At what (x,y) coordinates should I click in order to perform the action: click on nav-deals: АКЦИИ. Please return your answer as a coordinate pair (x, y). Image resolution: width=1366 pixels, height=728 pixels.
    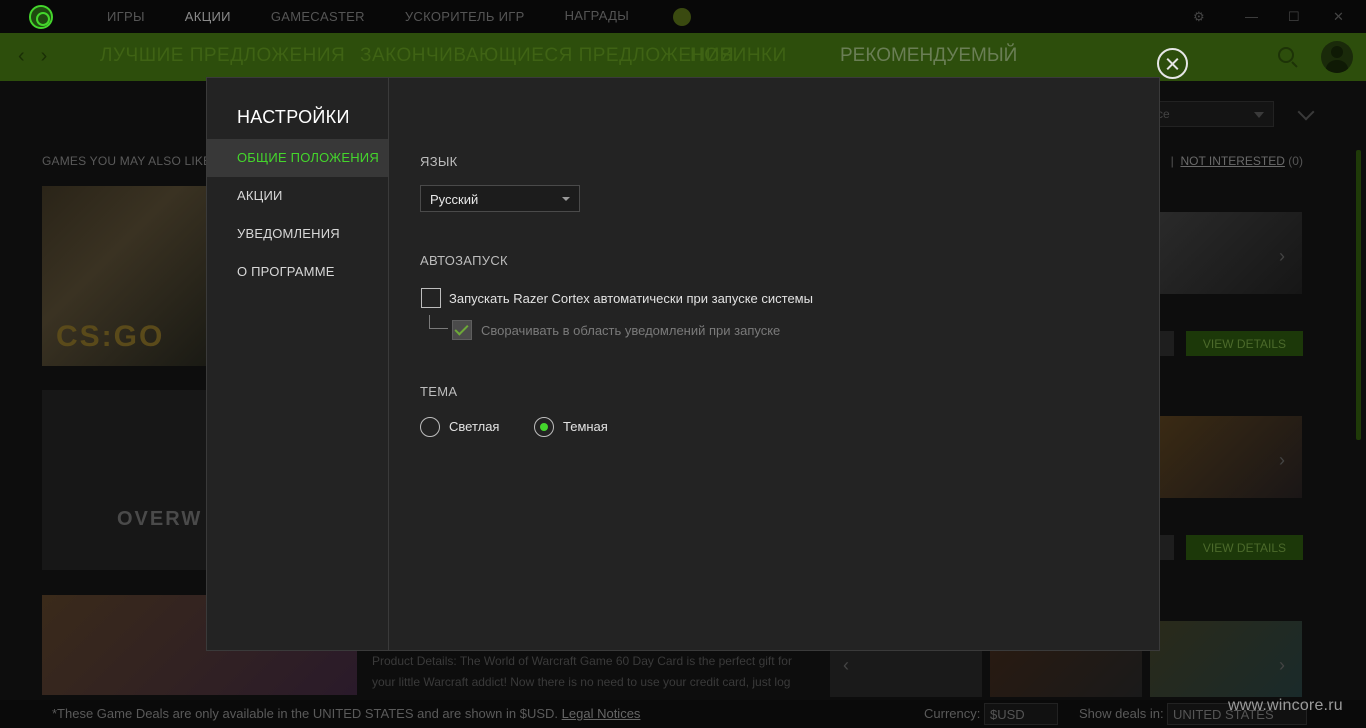
    Looking at the image, I should click on (208, 16).